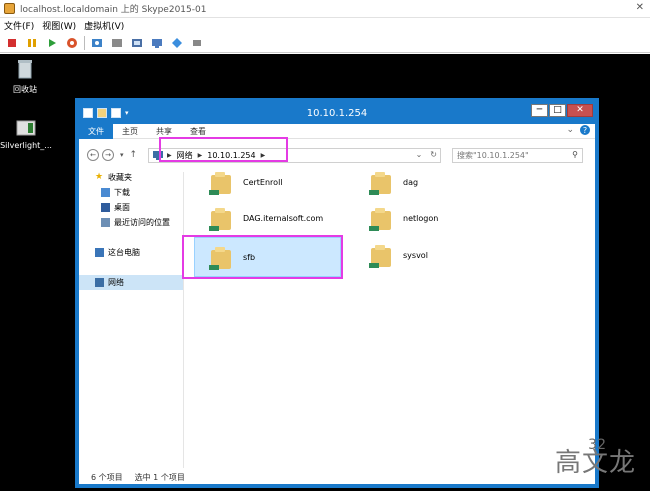 The height and width of the screenshot is (491, 650). What do you see at coordinates (105, 192) in the screenshot?
I see `download-icon` at bounding box center [105, 192].